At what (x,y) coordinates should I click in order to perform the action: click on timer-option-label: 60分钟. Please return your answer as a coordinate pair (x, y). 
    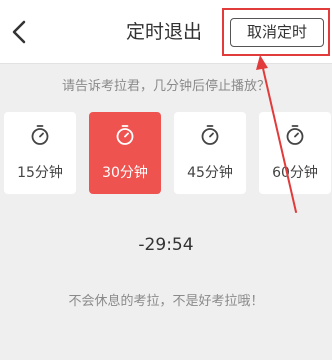
    Looking at the image, I should click on (295, 173).